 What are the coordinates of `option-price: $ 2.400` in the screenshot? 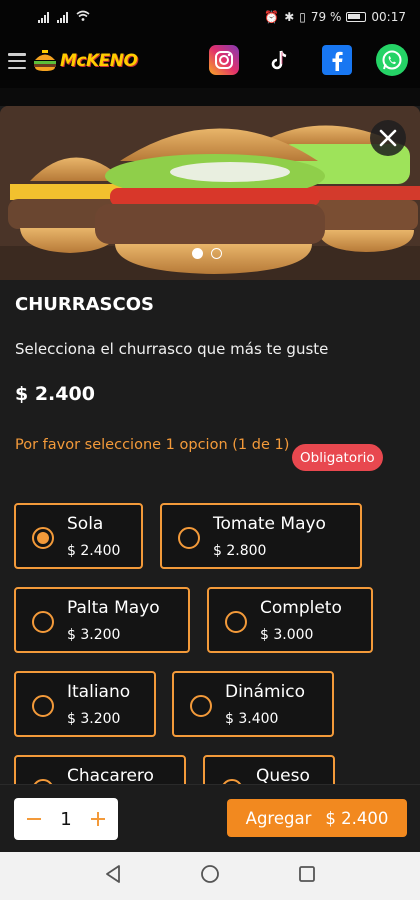 It's located at (94, 551).